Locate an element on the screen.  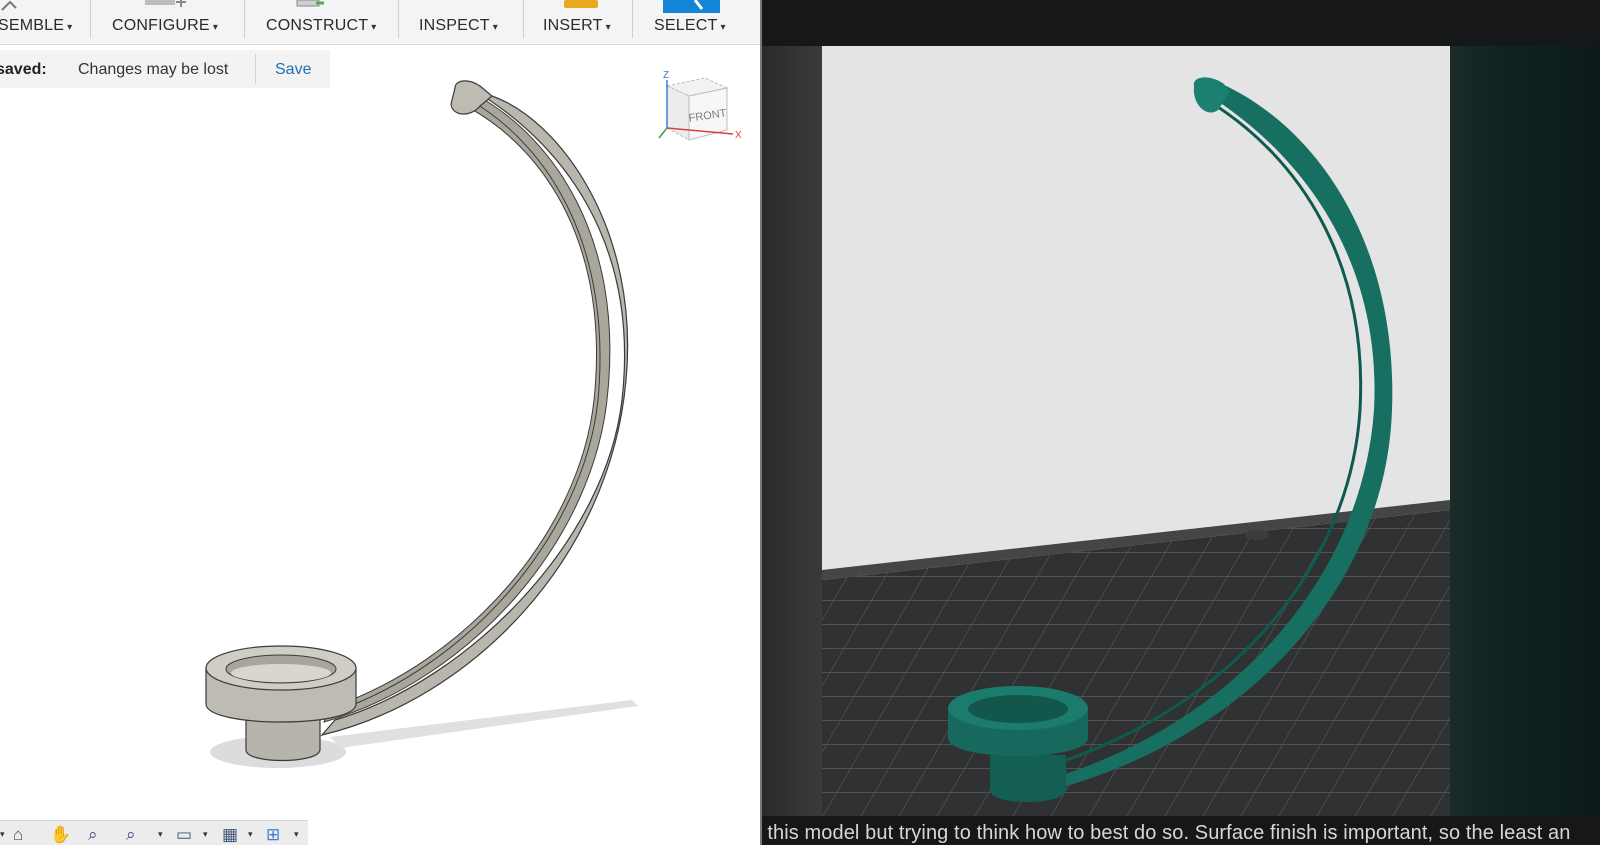
grid-settings-icon: ▦ is located at coordinates (230, 835).